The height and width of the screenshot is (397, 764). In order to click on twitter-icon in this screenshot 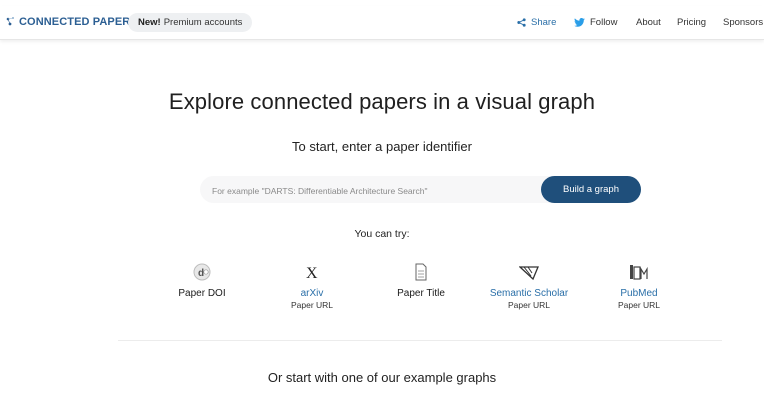, I will do `click(579, 22)`.